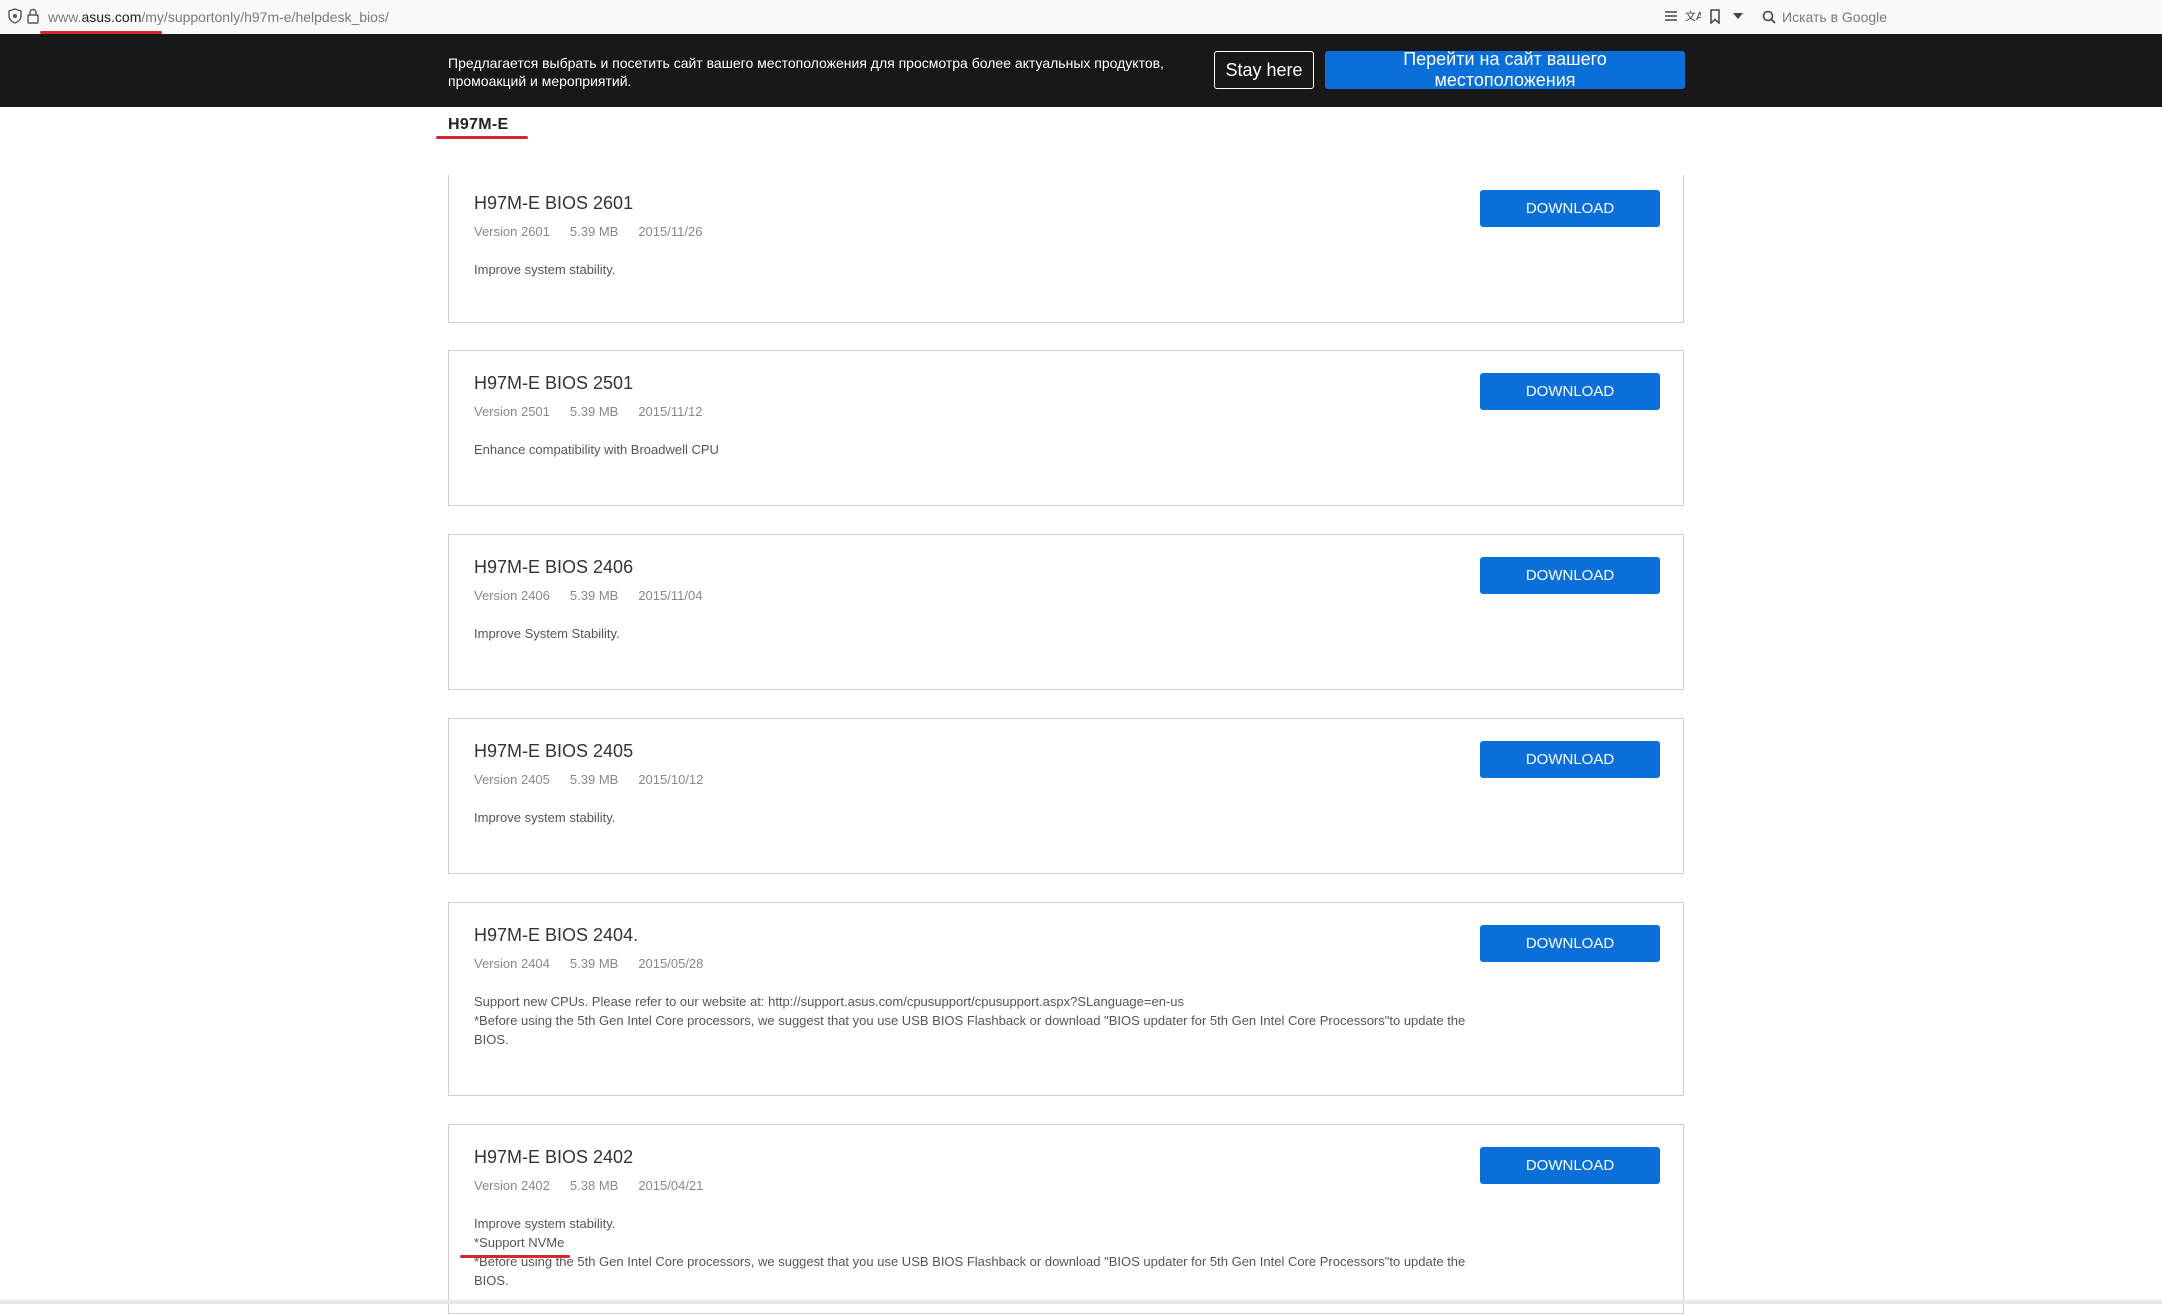  I want to click on search-placeholder: Искать в Google, so click(1835, 17).